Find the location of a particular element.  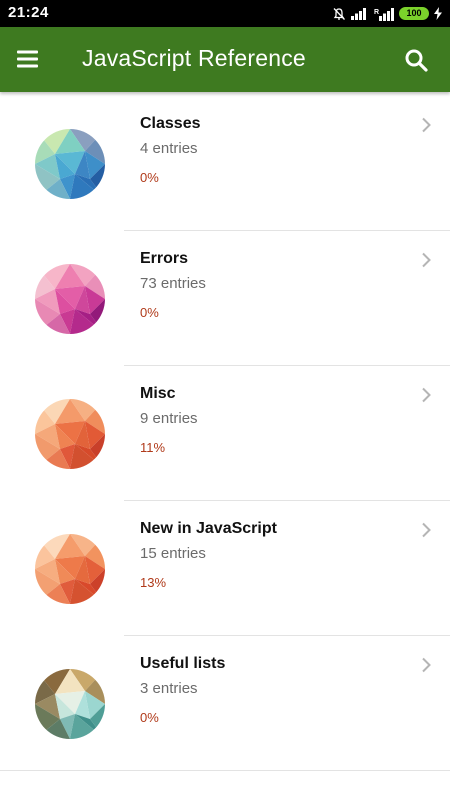

status-icons: R 100 is located at coordinates (387, 13).